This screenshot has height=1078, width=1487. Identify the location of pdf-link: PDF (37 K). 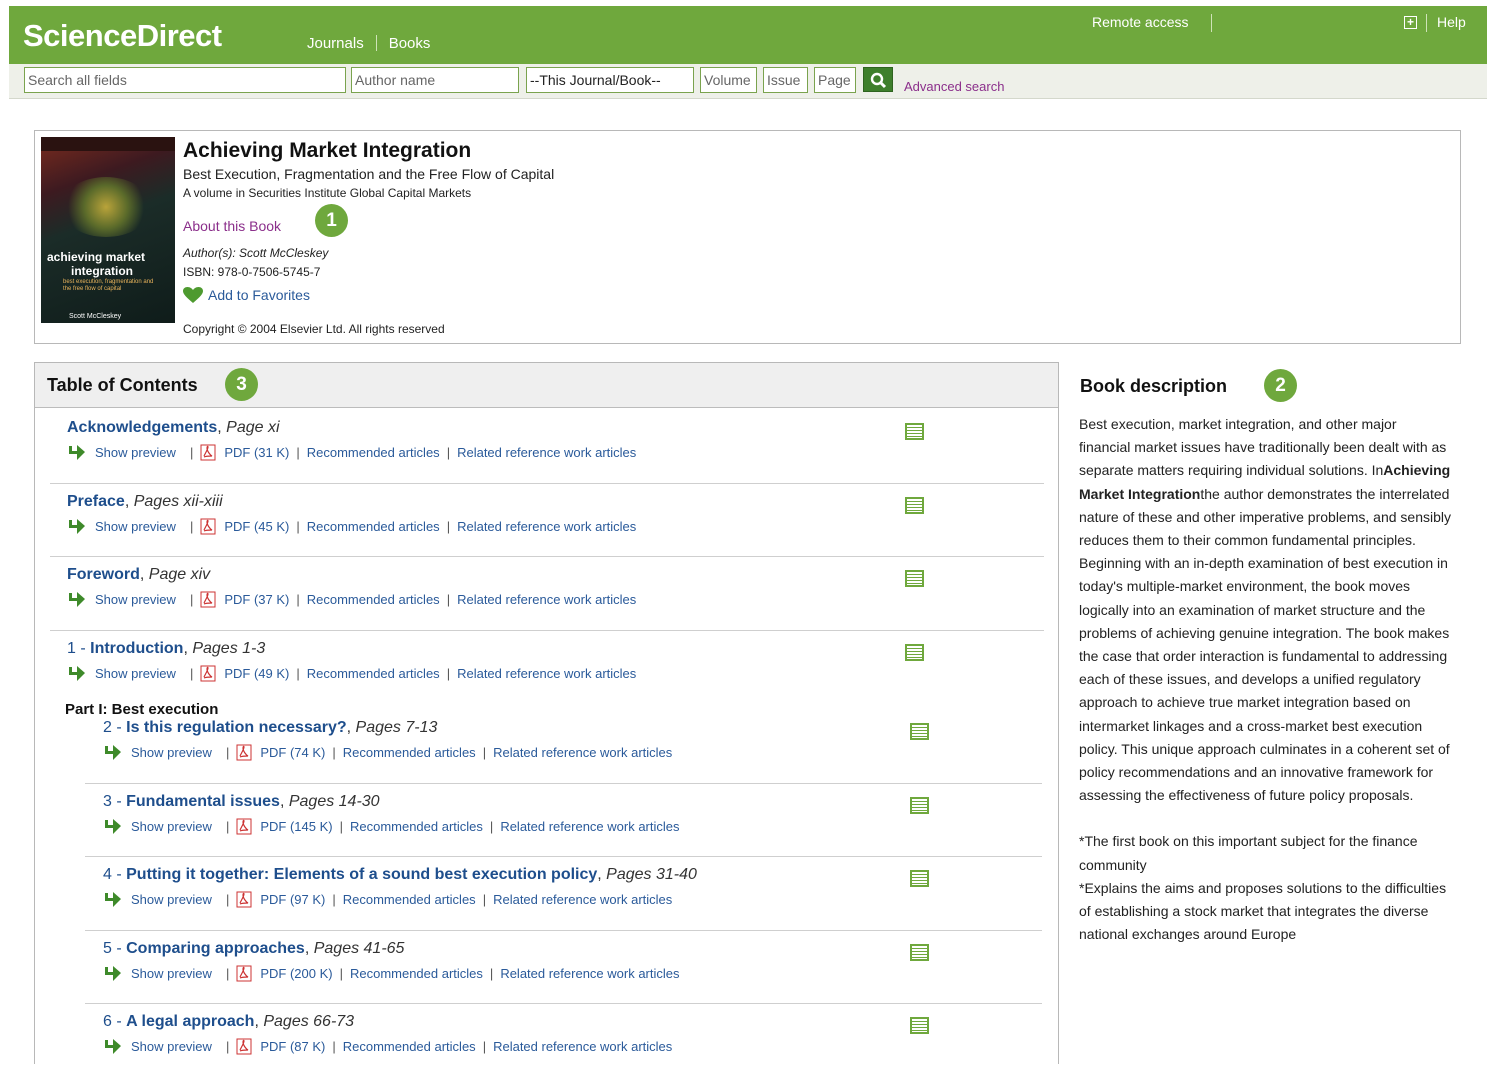
(256, 599).